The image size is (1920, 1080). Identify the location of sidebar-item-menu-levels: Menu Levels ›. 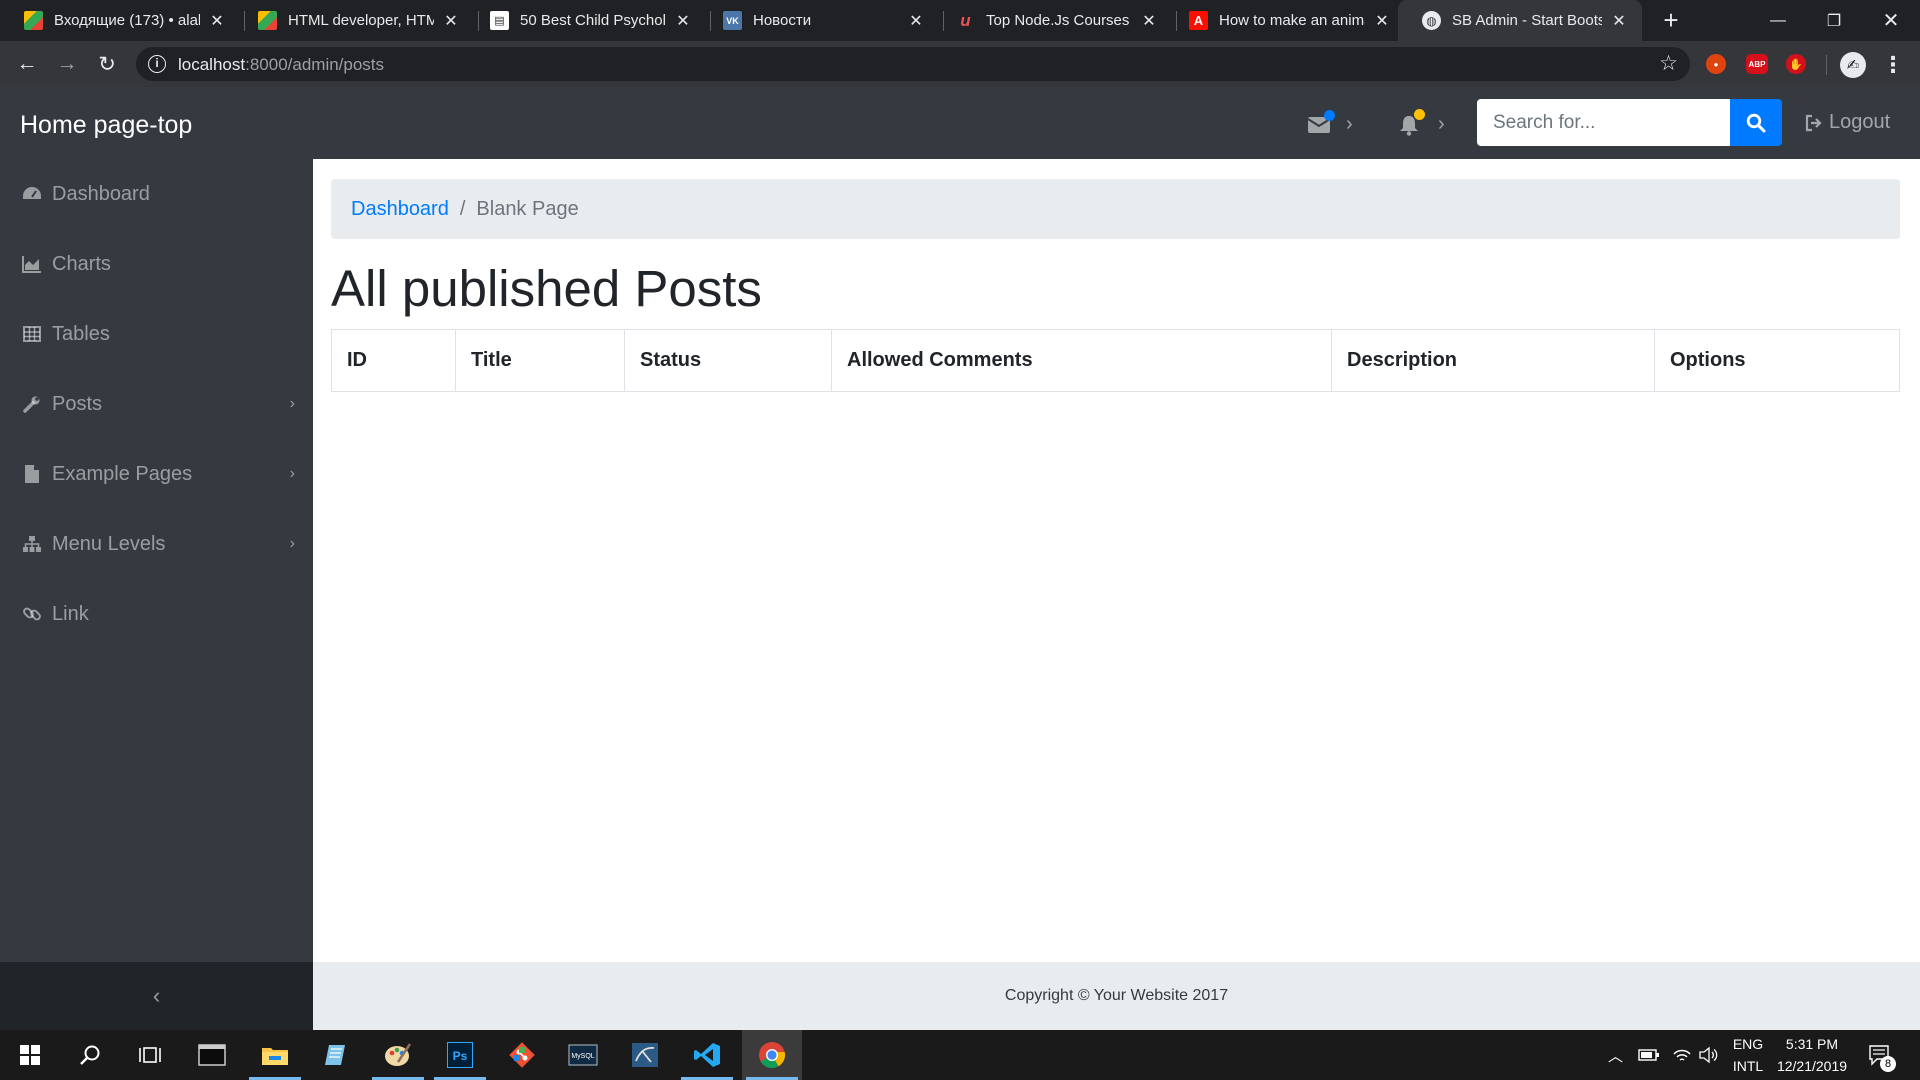
(156, 544).